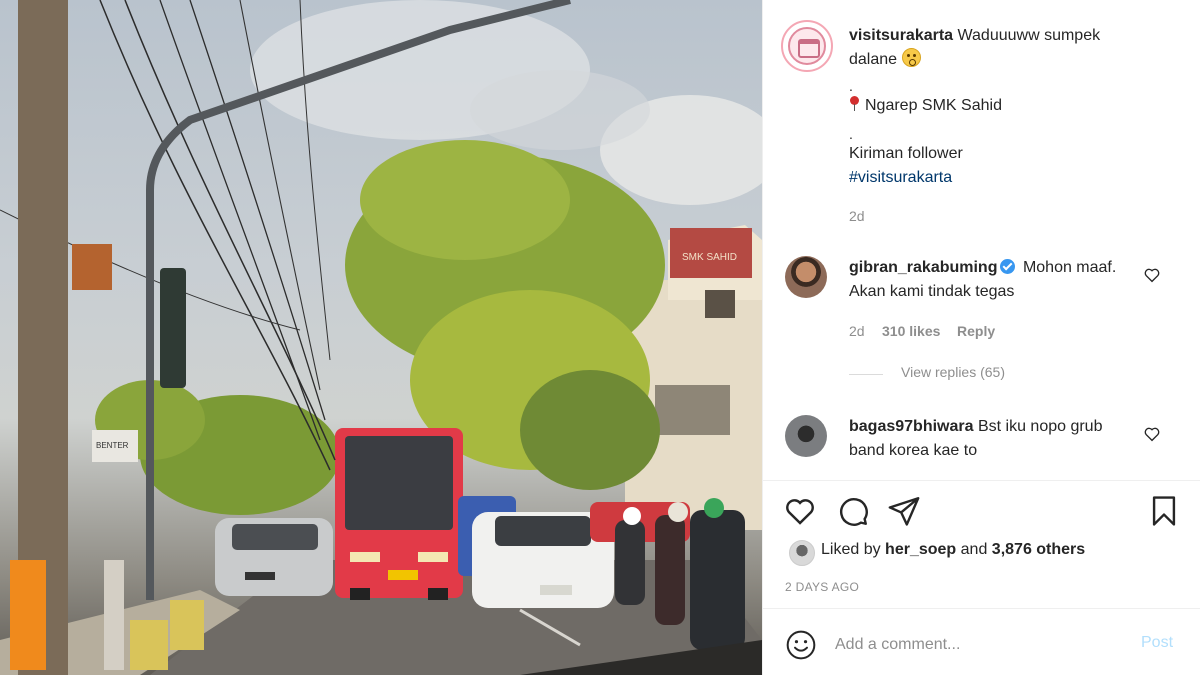 Image resolution: width=1200 pixels, height=675 pixels. Describe the element at coordinates (800, 511) in the screenshot. I see `heart-icon` at that location.